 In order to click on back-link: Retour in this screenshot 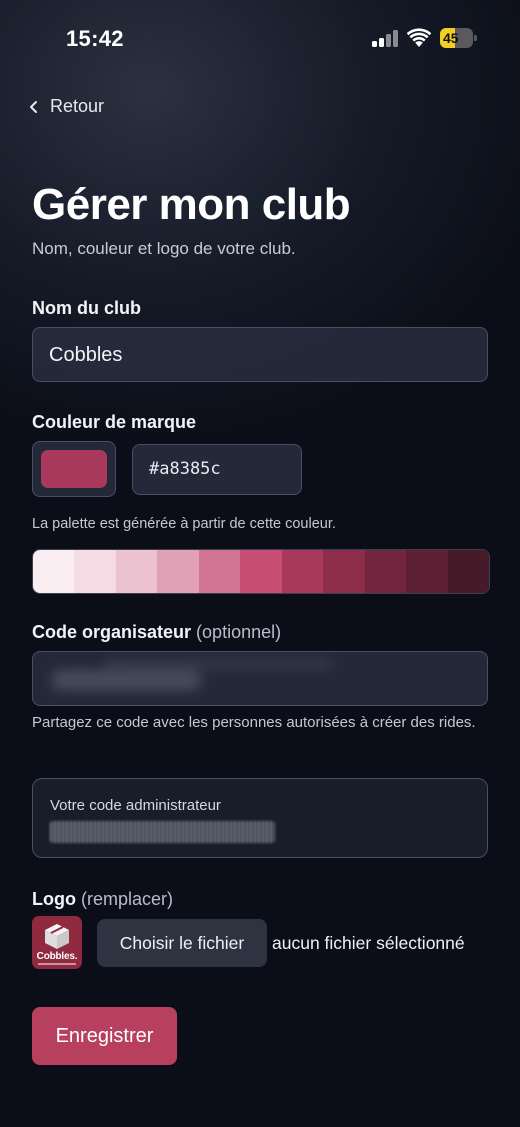, I will do `click(66, 106)`.